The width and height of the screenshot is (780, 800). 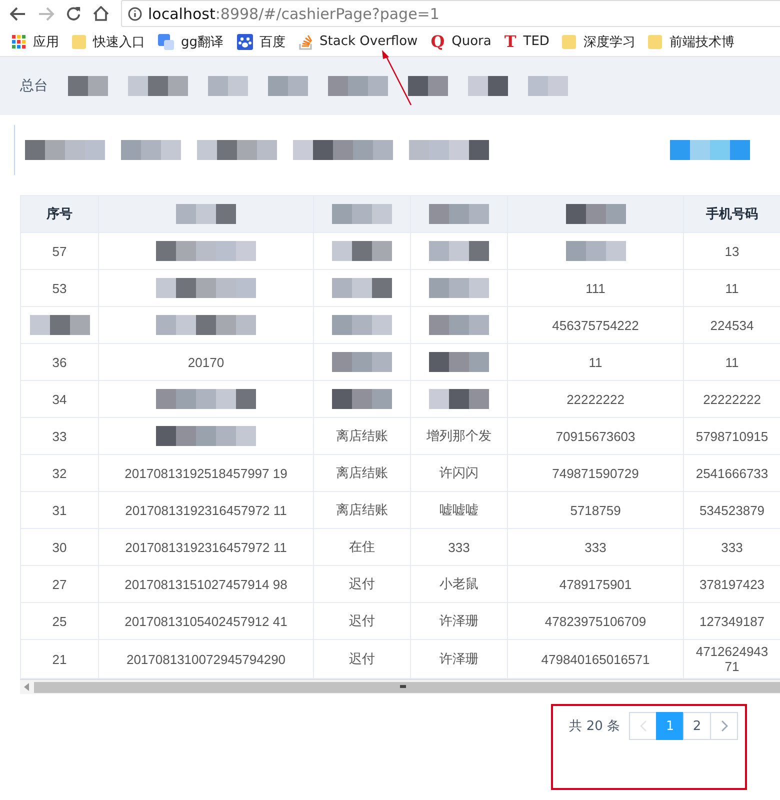 I want to click on table-cell-text: 471262494371, so click(x=732, y=659).